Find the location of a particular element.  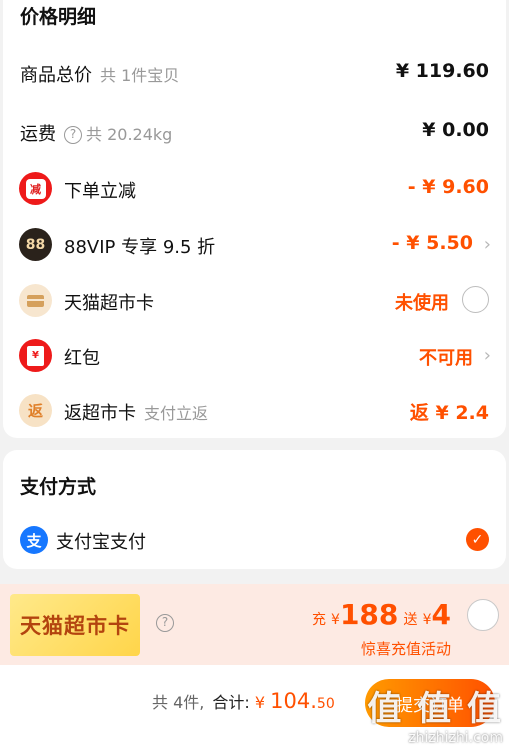

tmall-card-status: 未使用 is located at coordinates (422, 303).